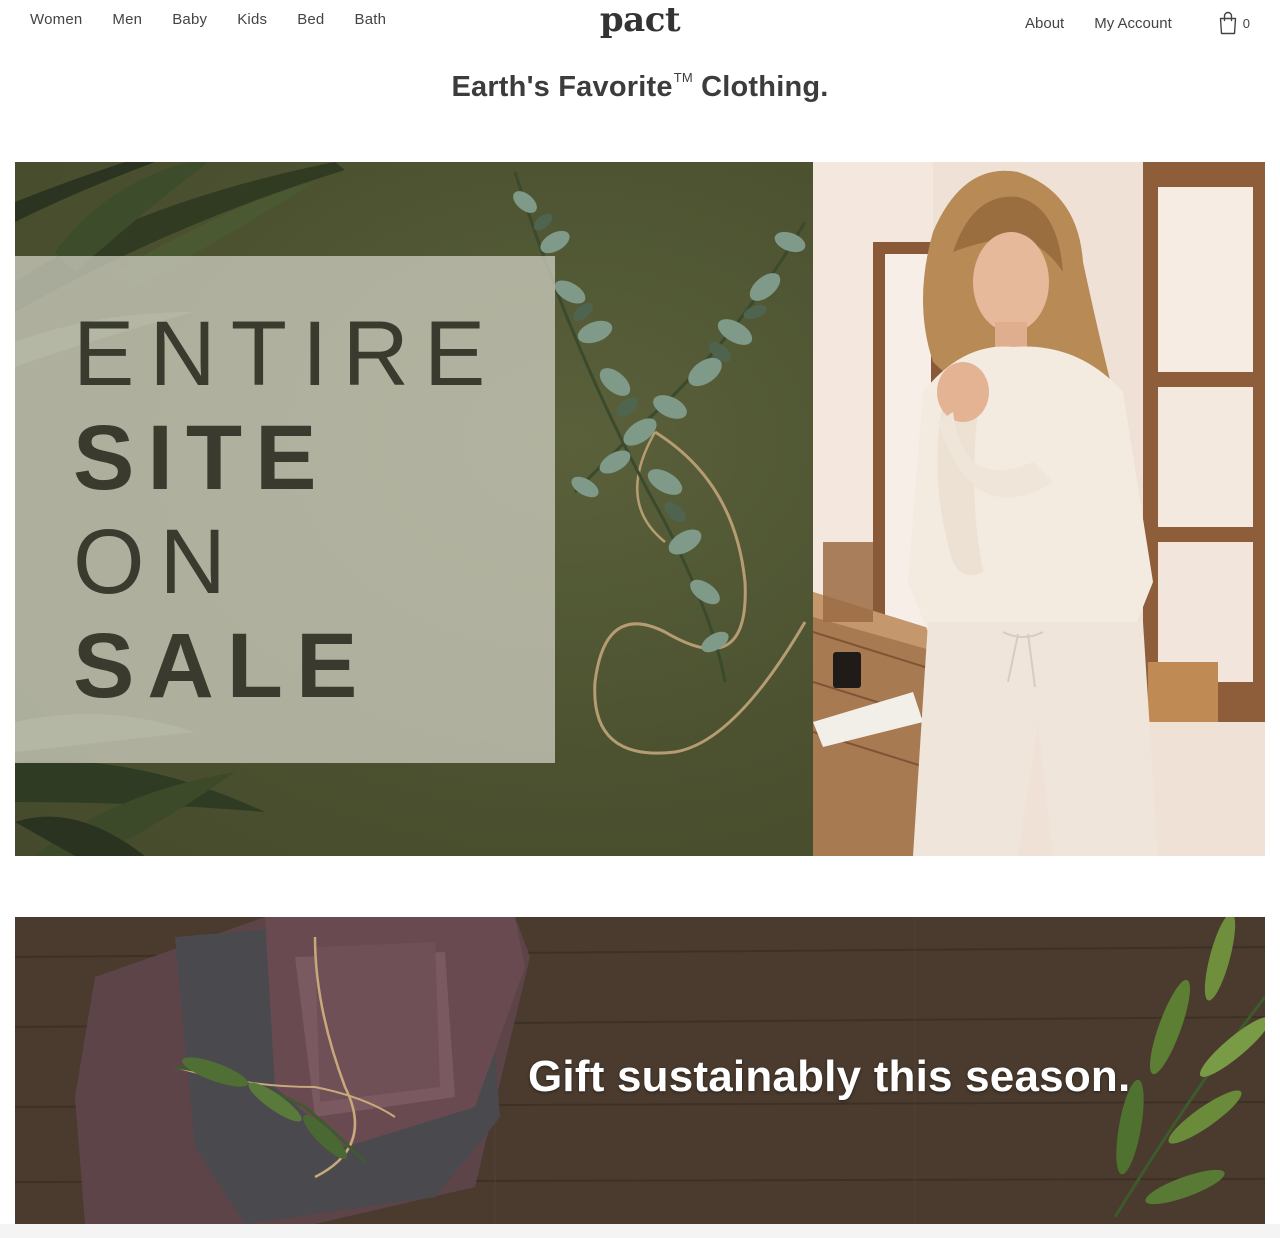  What do you see at coordinates (640, 1231) in the screenshot?
I see `page-bottom-edge` at bounding box center [640, 1231].